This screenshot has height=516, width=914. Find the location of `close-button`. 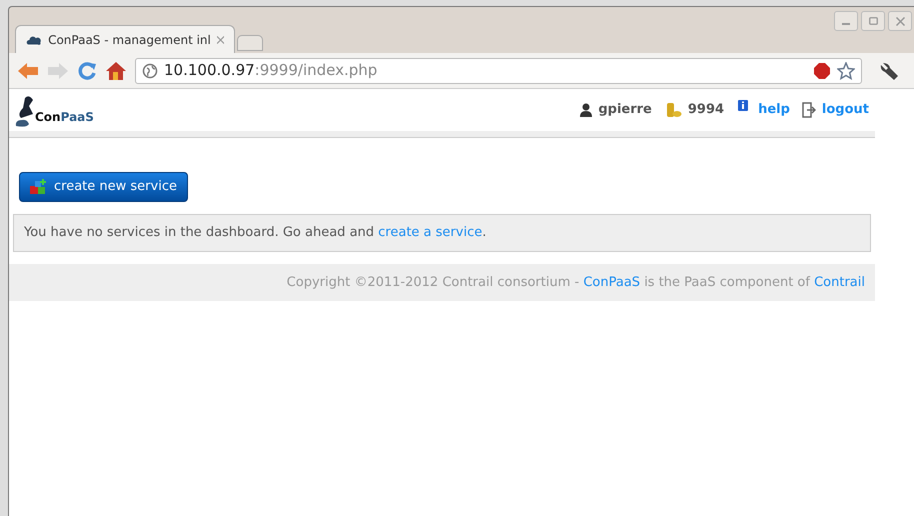

close-button is located at coordinates (900, 21).